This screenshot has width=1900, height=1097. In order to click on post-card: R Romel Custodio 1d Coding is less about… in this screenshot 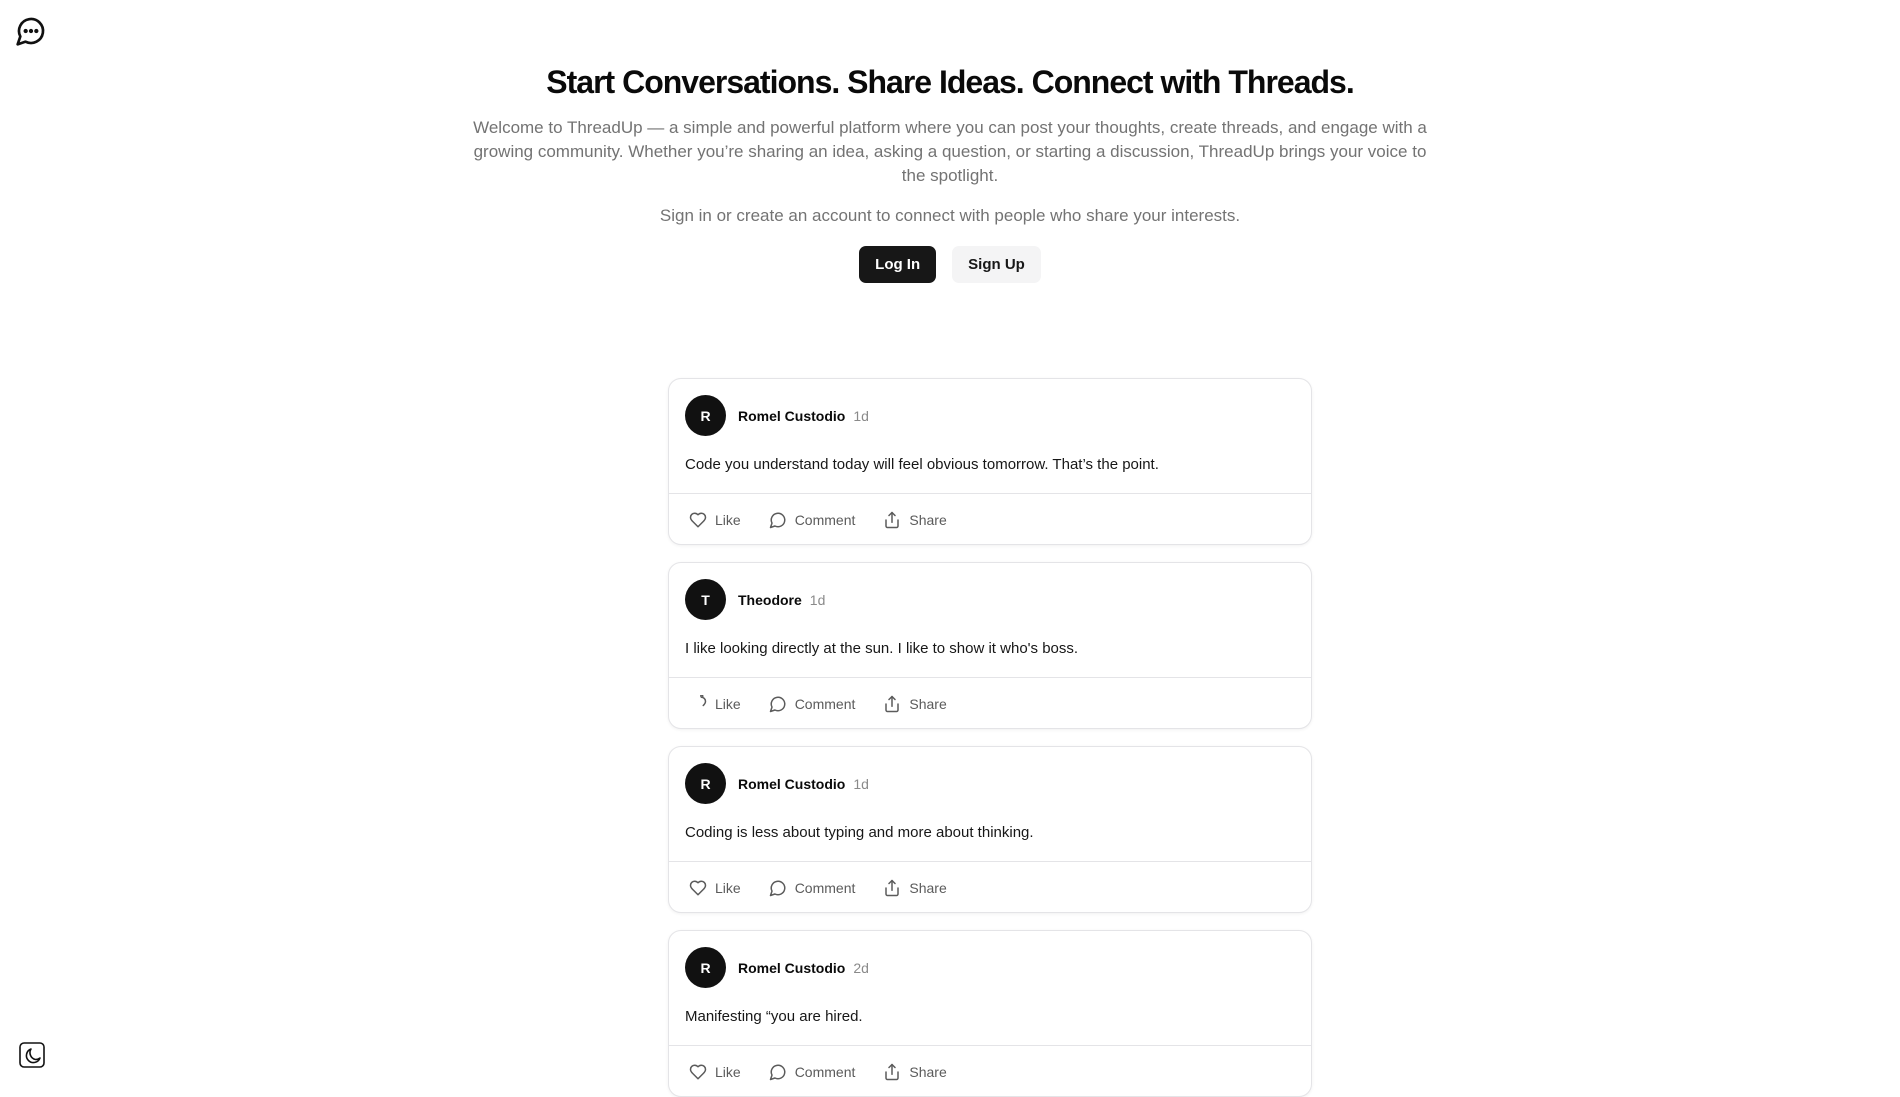, I will do `click(990, 829)`.